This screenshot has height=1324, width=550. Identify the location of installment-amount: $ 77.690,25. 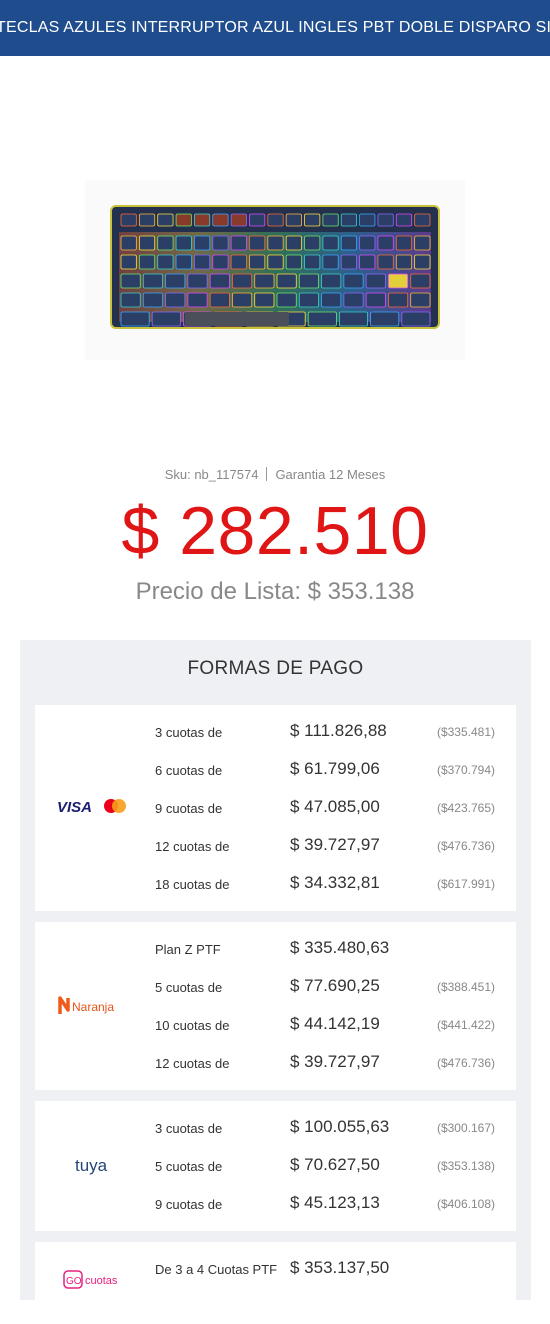
(335, 985).